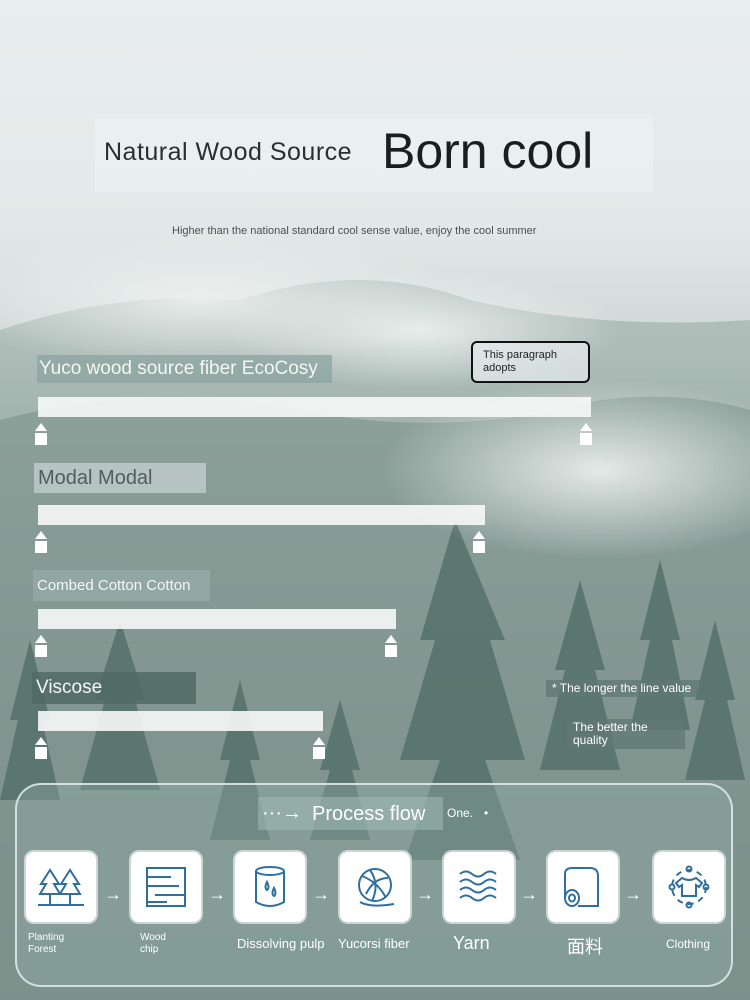  Describe the element at coordinates (114, 688) in the screenshot. I see `fiber-label: Viscose` at that location.